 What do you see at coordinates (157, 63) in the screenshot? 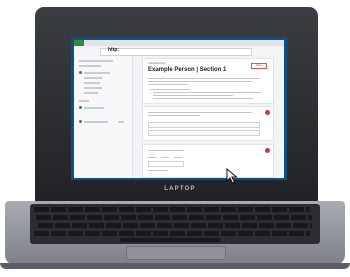
I see `section-heading: Individual Form` at bounding box center [157, 63].